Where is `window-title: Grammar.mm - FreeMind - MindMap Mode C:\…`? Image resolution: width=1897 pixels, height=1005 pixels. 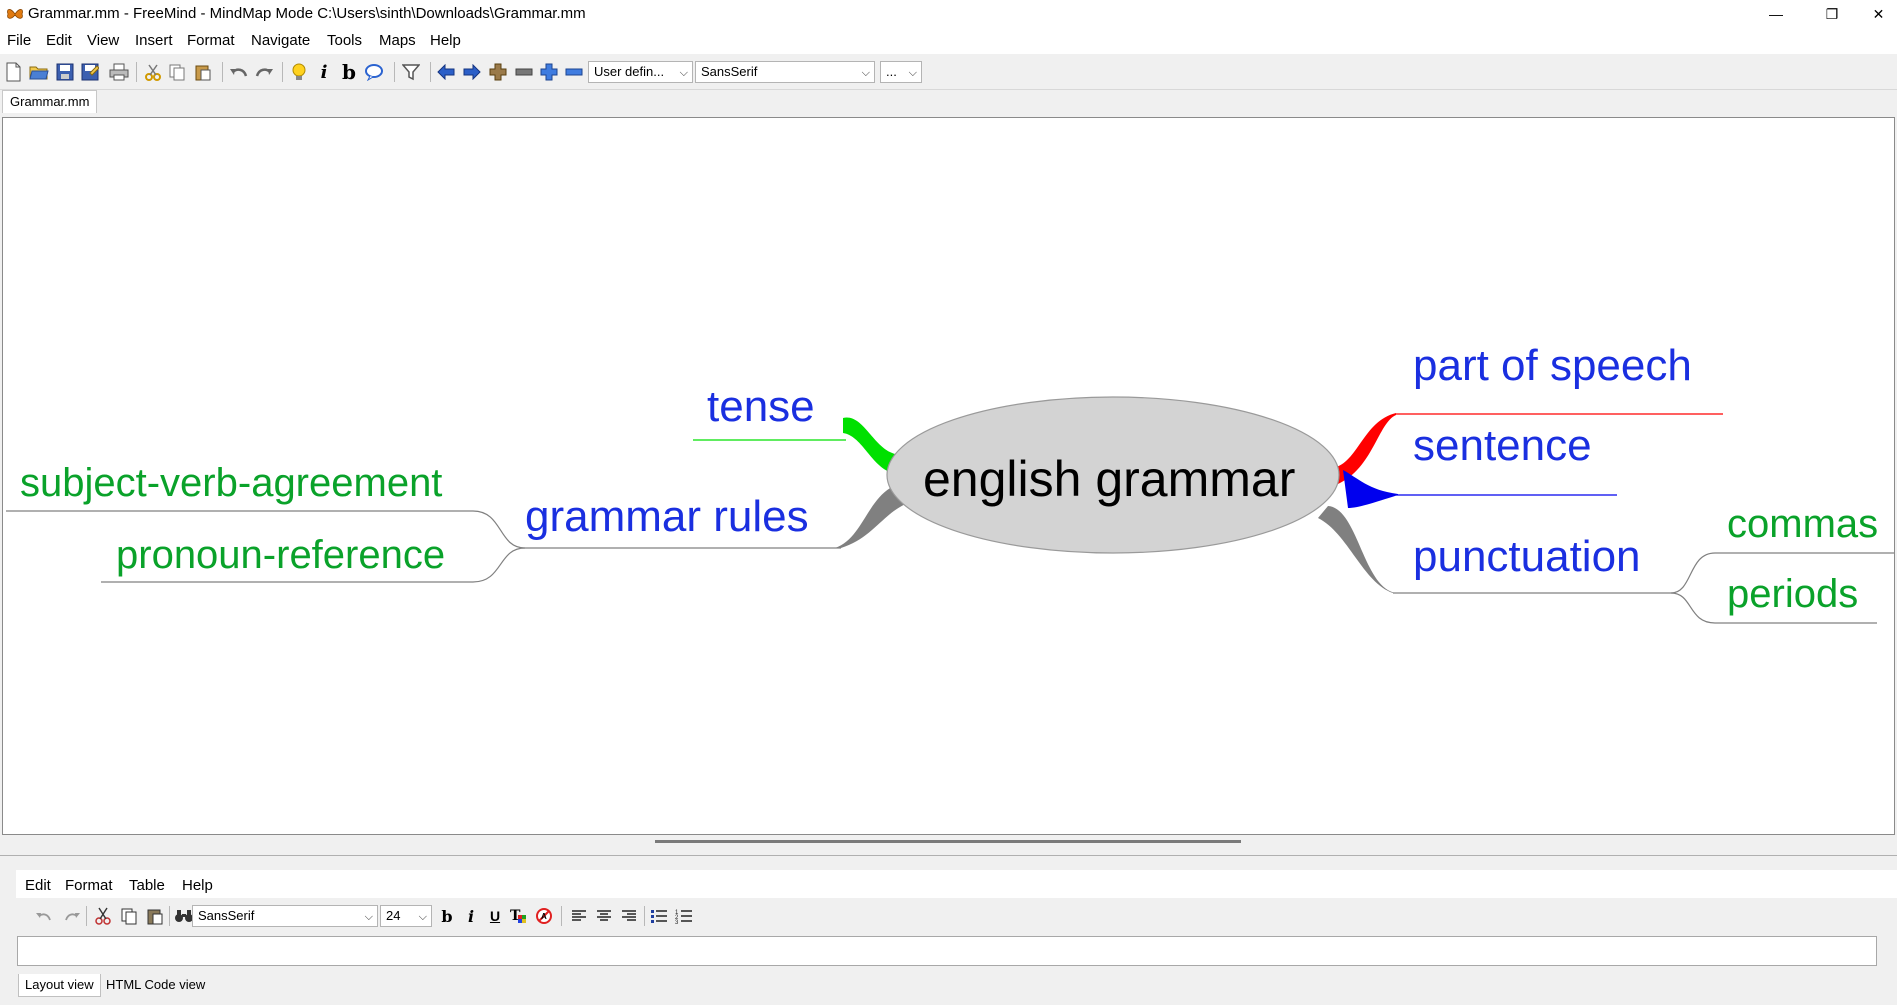 window-title: Grammar.mm - FreeMind - MindMap Mode C:\… is located at coordinates (307, 13).